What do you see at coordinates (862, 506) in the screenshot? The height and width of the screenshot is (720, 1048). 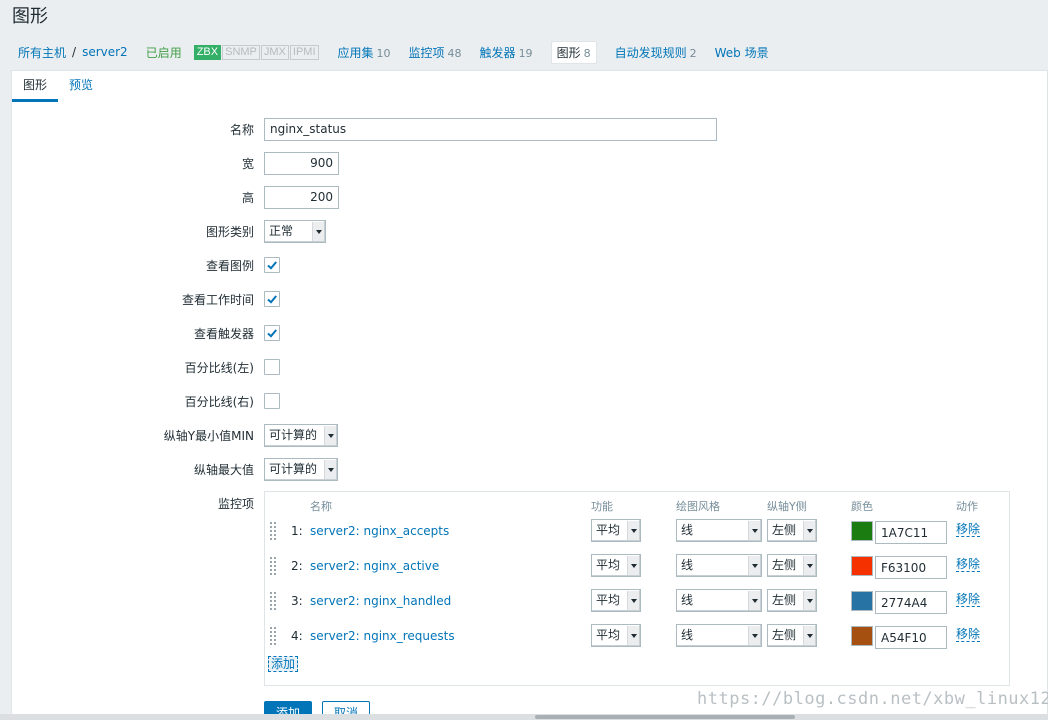 I see `col-color-header: 颜色` at bounding box center [862, 506].